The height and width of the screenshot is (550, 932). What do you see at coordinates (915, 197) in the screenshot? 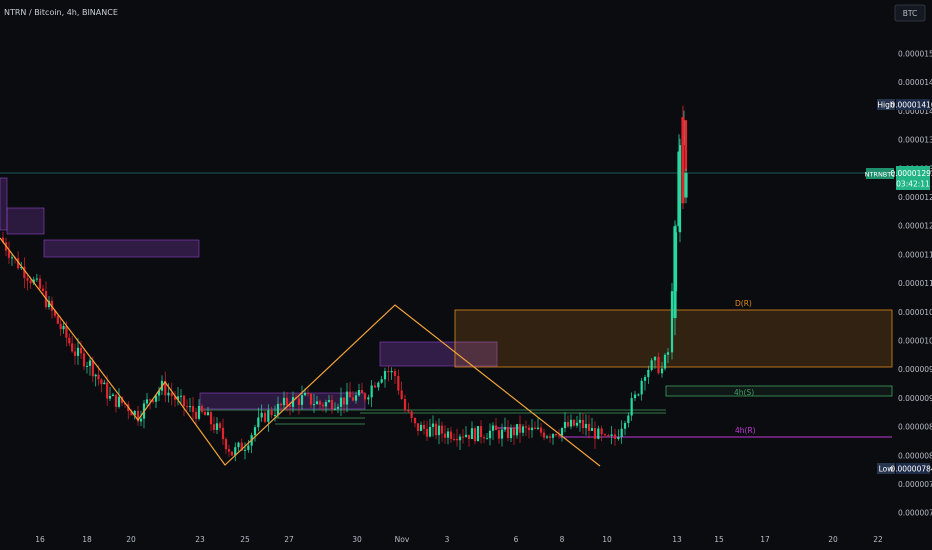
I see `y-tick-label: 0.00001250` at bounding box center [915, 197].